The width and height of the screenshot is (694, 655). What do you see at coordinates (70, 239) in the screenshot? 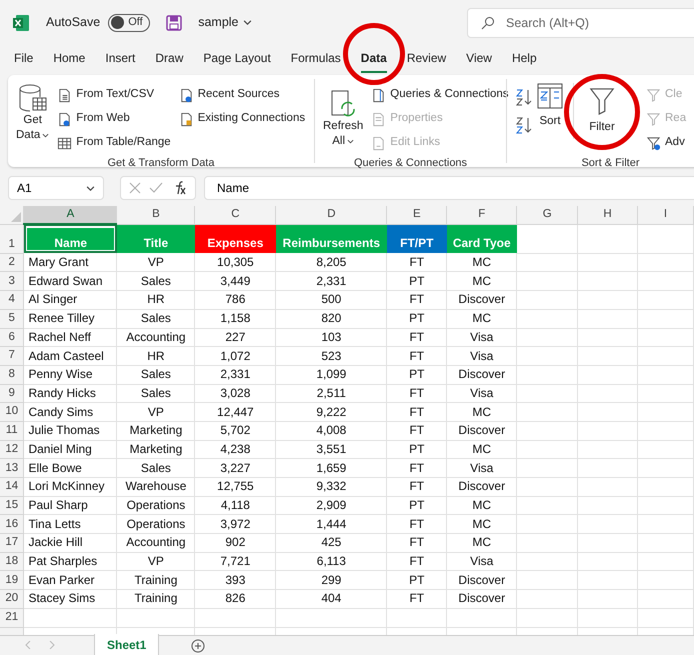
I see `header-cell: Name` at bounding box center [70, 239].